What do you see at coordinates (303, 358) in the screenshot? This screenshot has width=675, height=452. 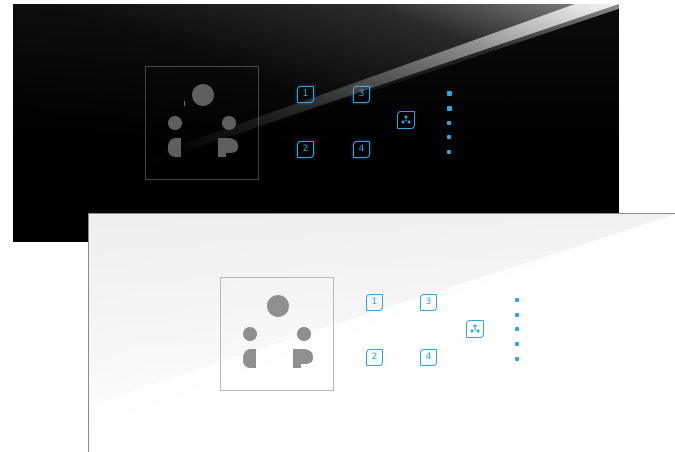 I see `socket-shutter-right` at bounding box center [303, 358].